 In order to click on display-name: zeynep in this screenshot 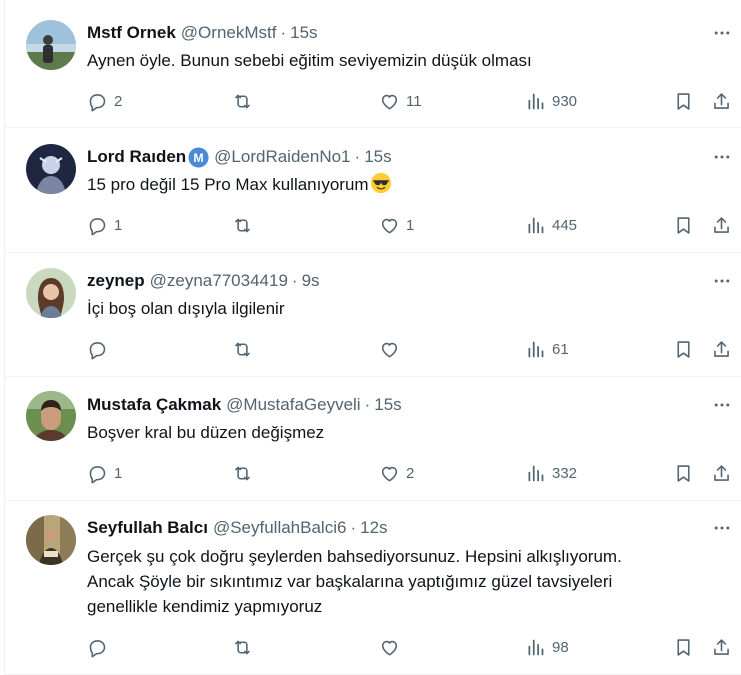, I will do `click(116, 281)`.